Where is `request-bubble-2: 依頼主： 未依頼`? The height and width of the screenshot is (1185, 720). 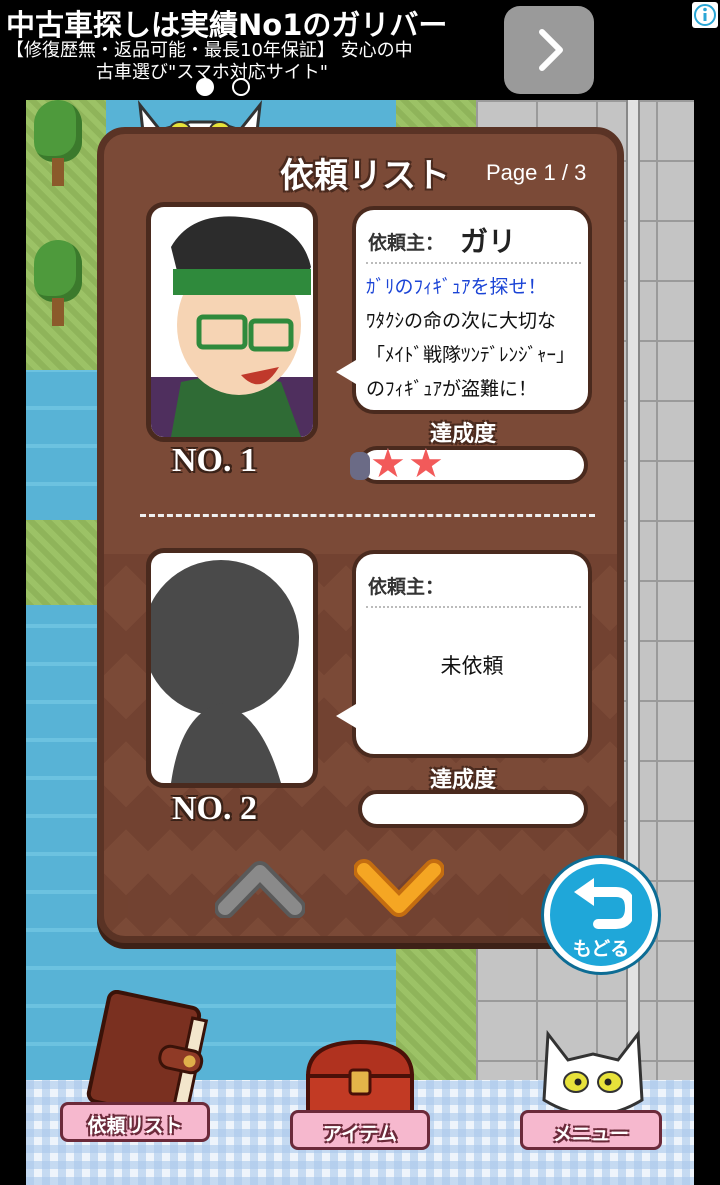
request-bubble-2: 依頼主： 未依頼 is located at coordinates (464, 654).